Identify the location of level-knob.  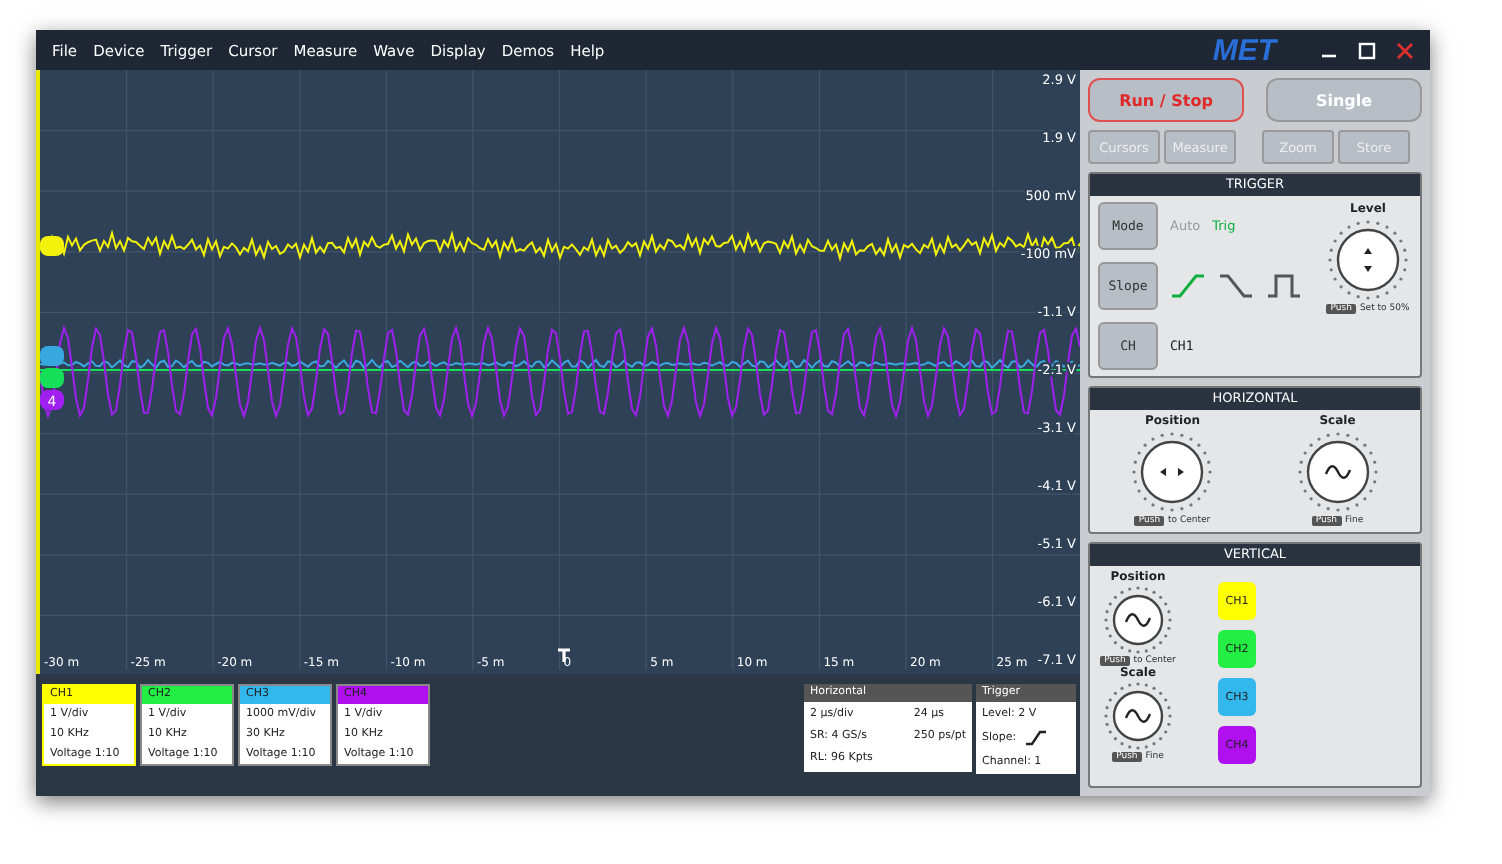
(1368, 260).